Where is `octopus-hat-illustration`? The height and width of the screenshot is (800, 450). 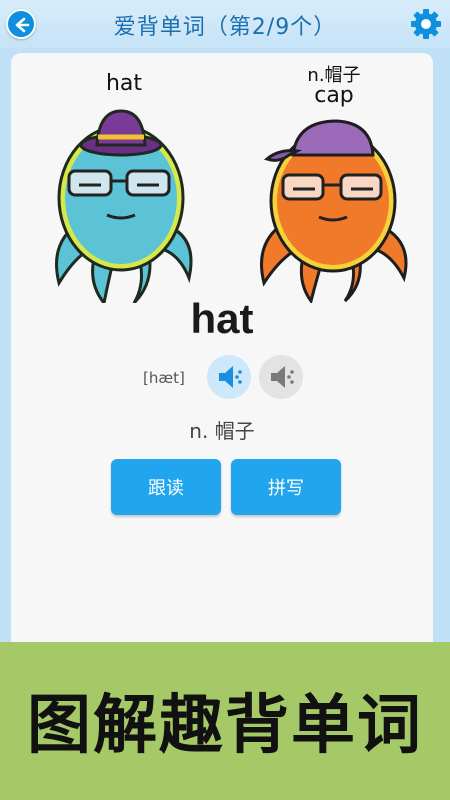 octopus-hat-illustration is located at coordinates (124, 206).